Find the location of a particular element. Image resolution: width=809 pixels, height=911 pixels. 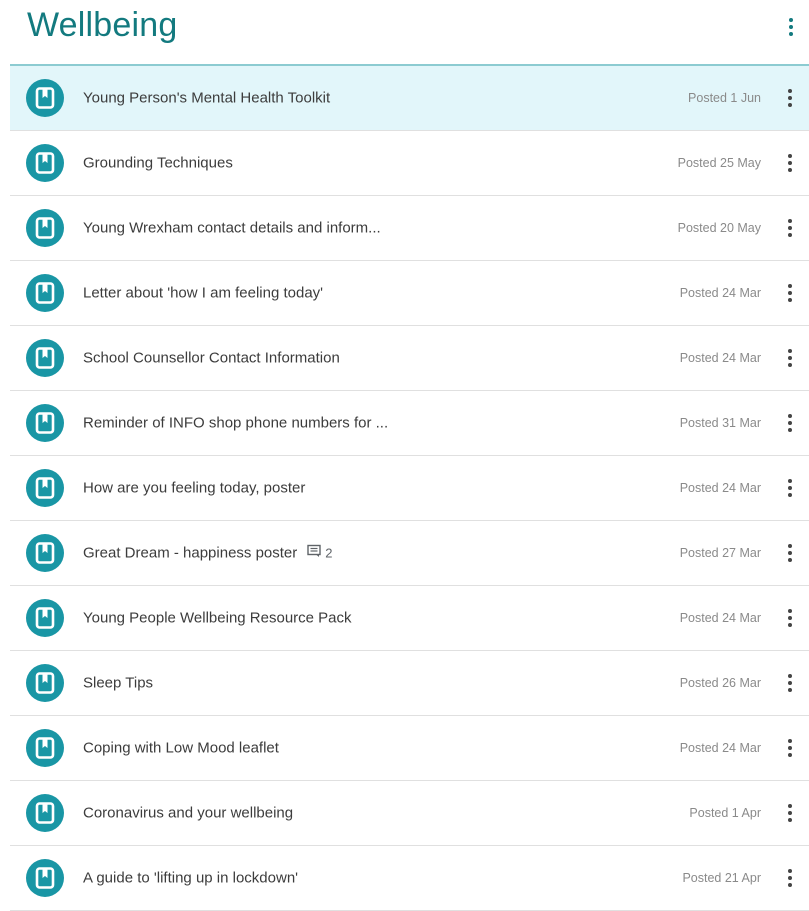

item-title-text: A guide to 'lifting up in lockdown' is located at coordinates (191, 878).